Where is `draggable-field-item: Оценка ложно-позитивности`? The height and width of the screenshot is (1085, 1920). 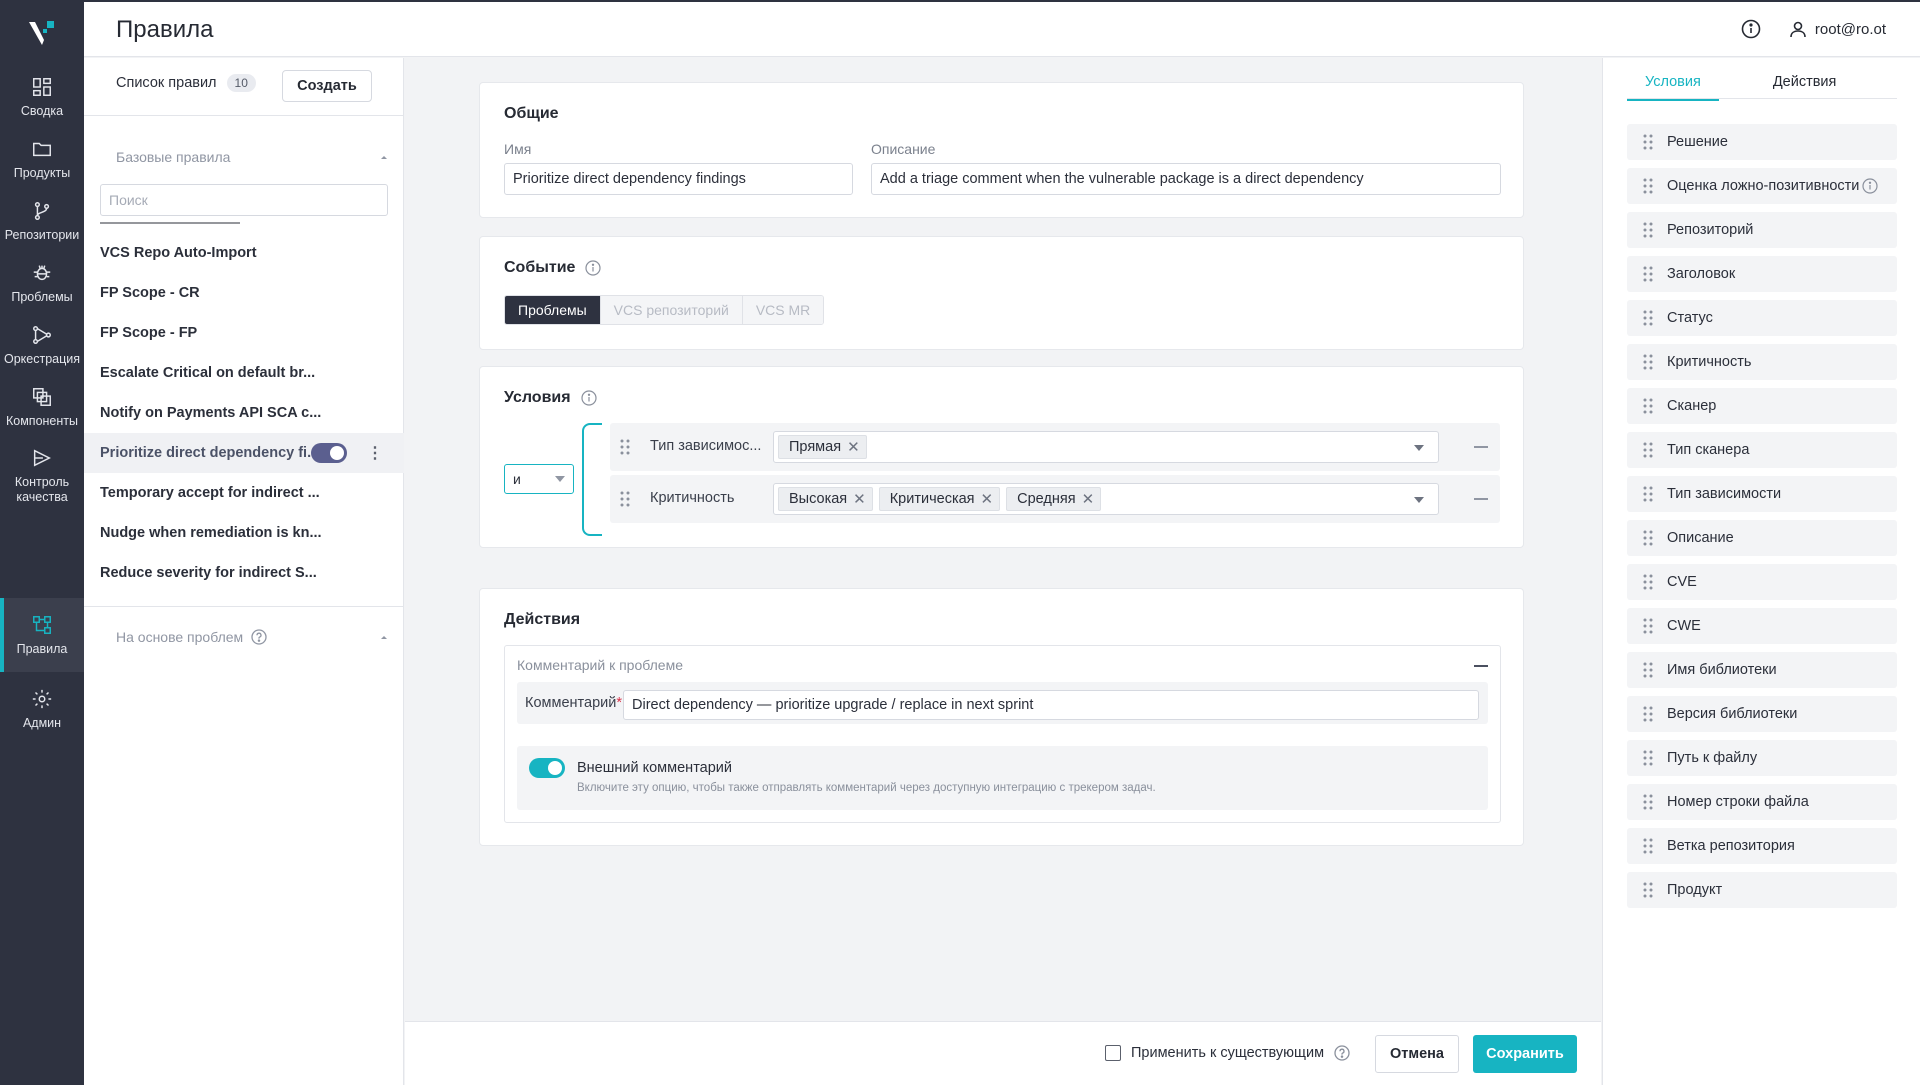 draggable-field-item: Оценка ложно-позитивности is located at coordinates (1762, 186).